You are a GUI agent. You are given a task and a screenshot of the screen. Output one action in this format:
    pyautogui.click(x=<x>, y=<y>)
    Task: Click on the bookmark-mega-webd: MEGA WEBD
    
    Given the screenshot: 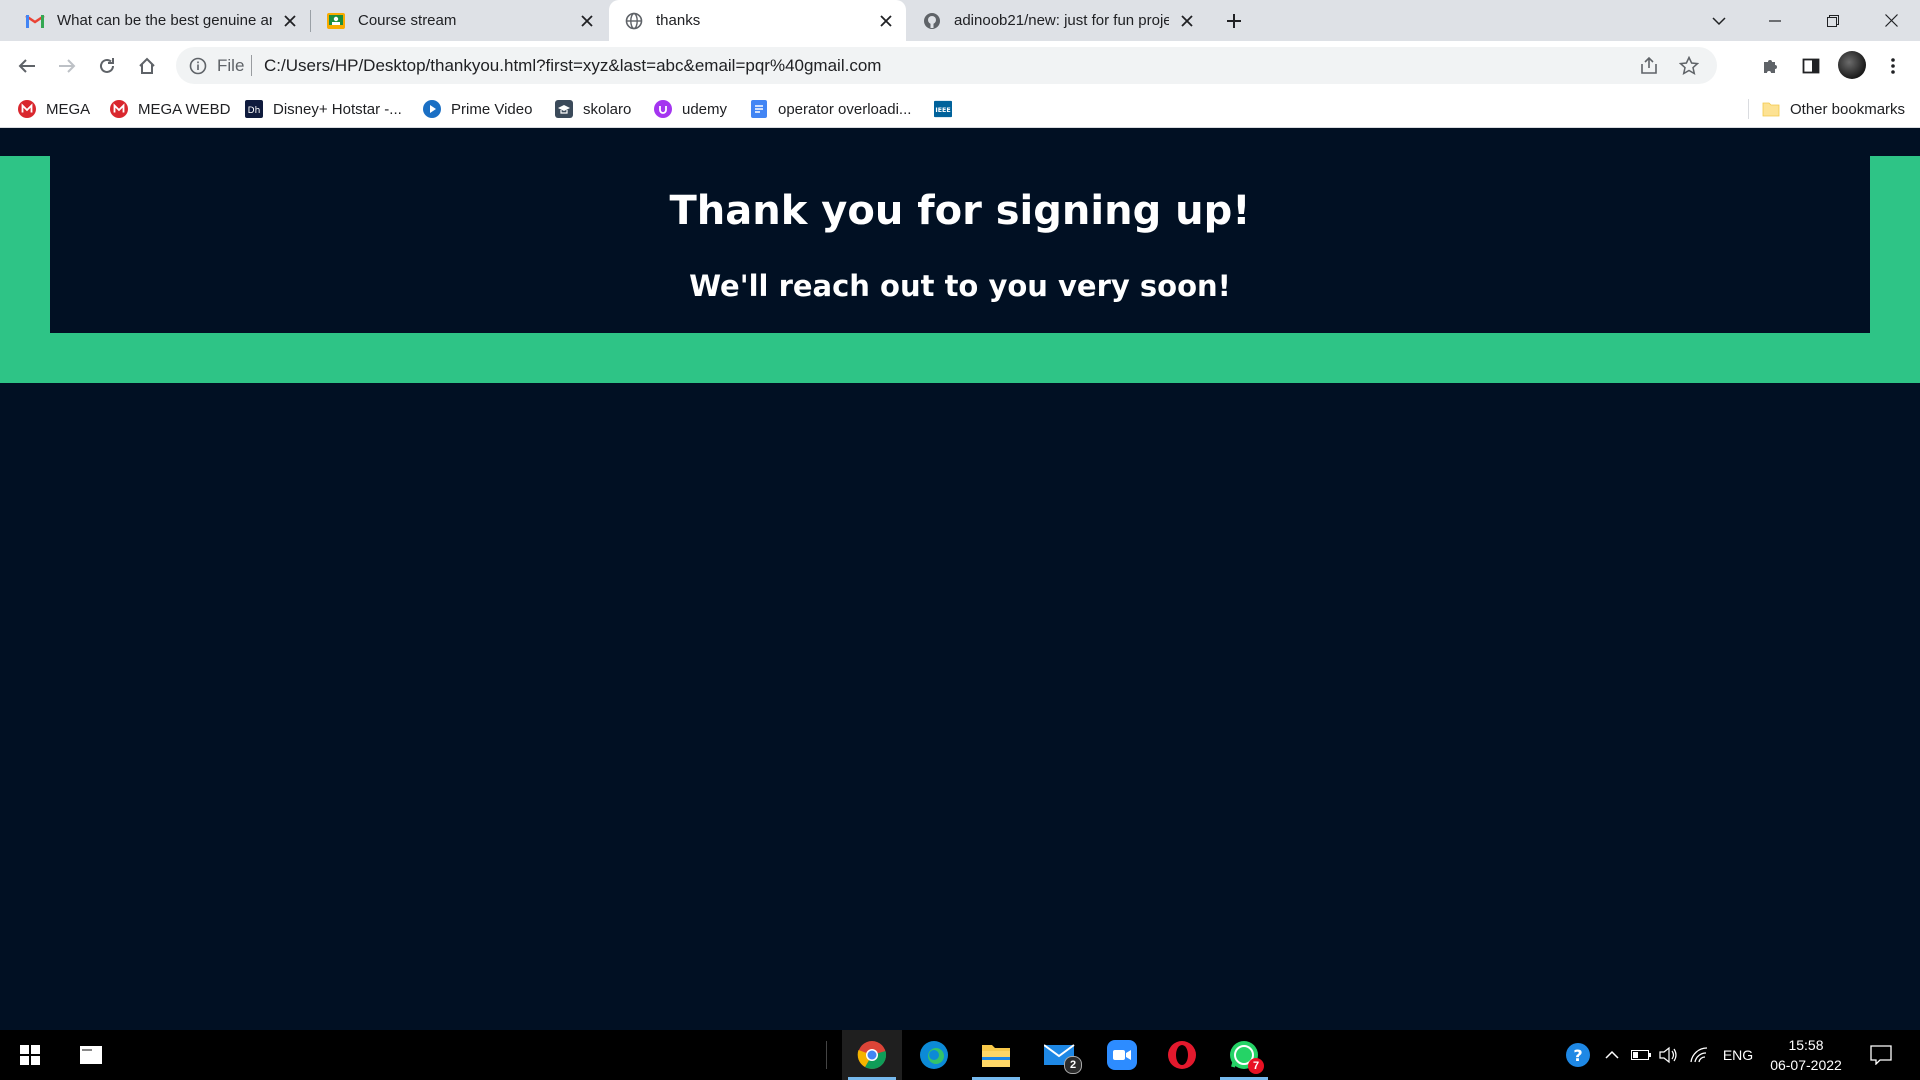 What is the action you would take?
    pyautogui.click(x=170, y=109)
    